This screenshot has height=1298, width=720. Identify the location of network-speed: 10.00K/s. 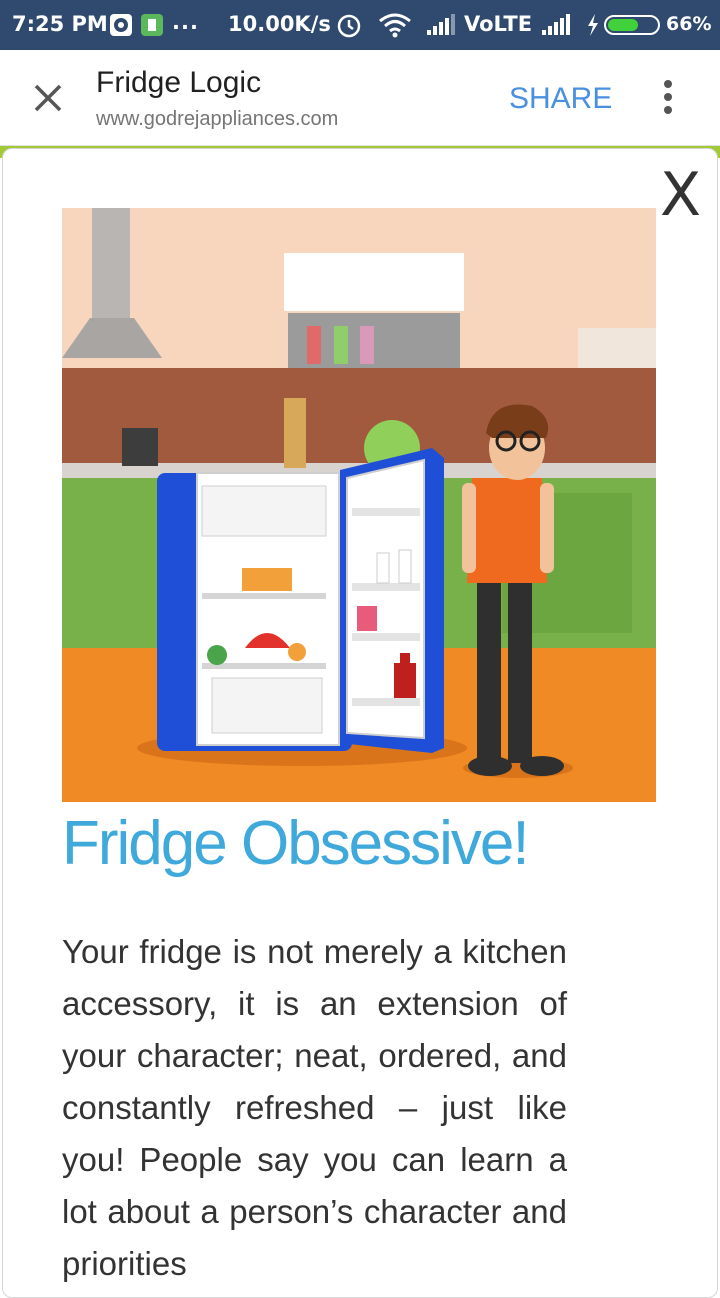
(279, 24).